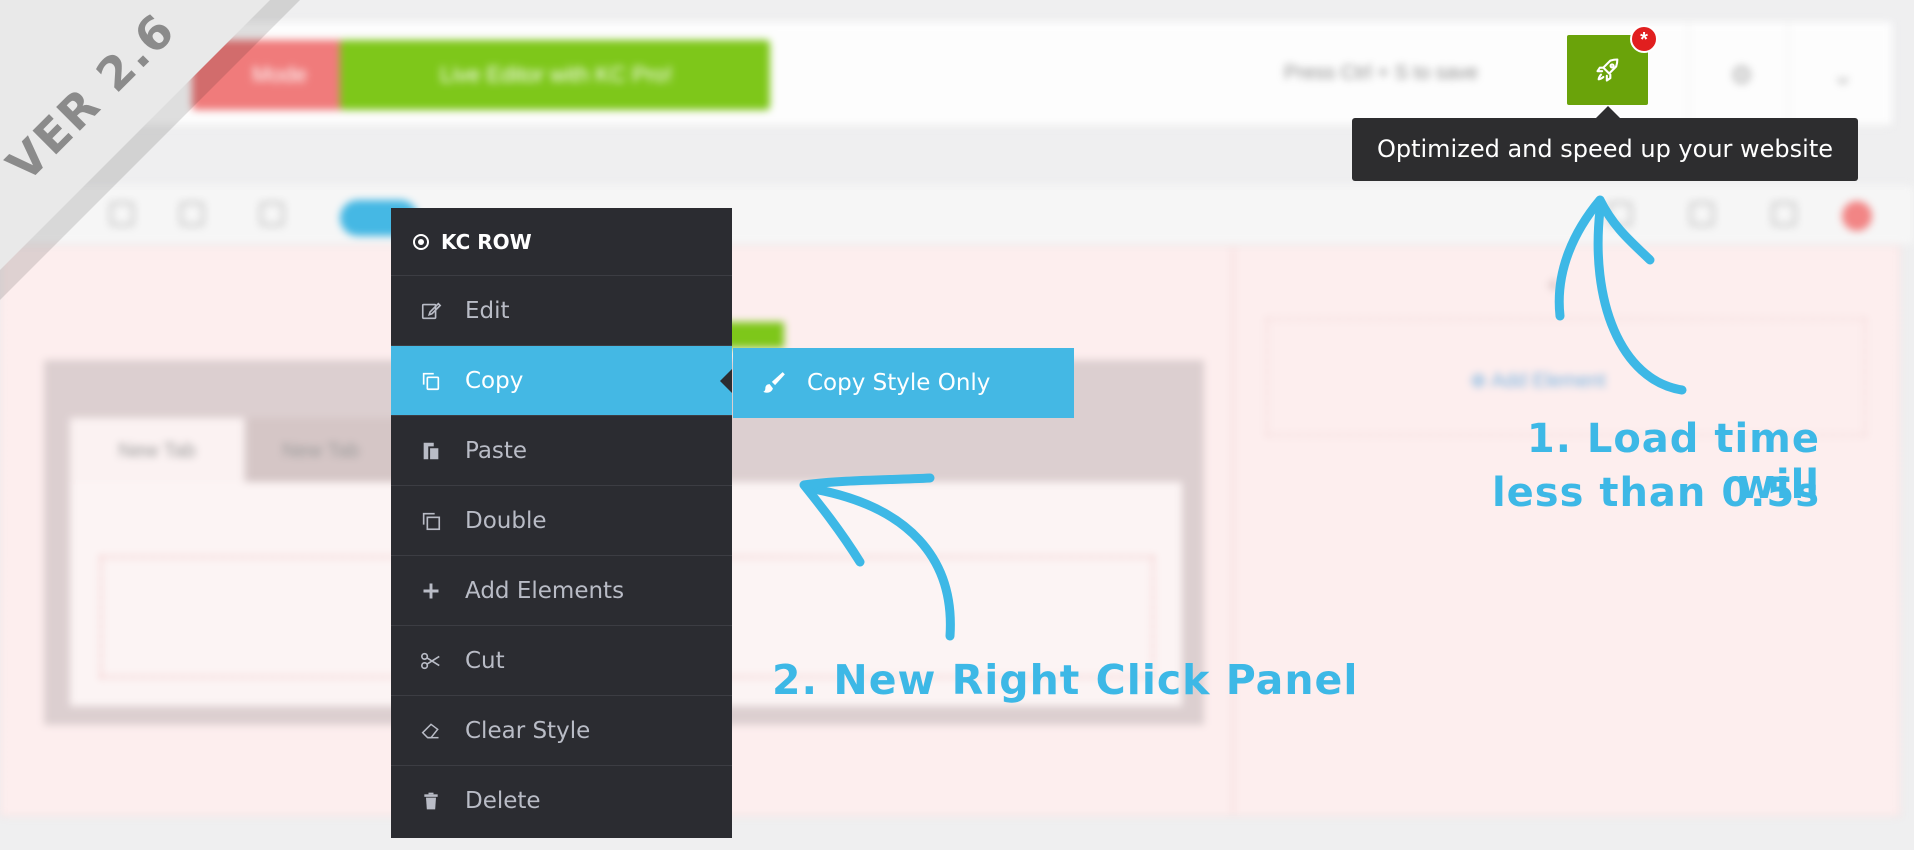 Image resolution: width=1914 pixels, height=850 pixels. What do you see at coordinates (486, 241) in the screenshot?
I see `context-menu-title: KC ROW` at bounding box center [486, 241].